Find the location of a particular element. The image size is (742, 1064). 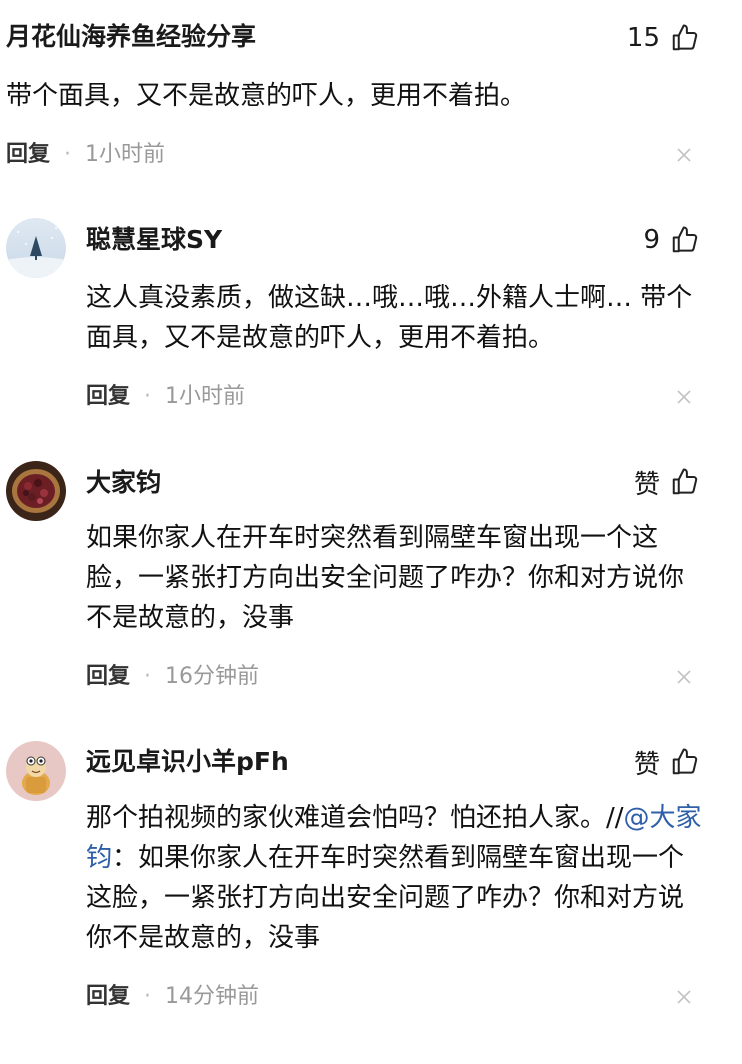

like-button: 9 is located at coordinates (671, 240).